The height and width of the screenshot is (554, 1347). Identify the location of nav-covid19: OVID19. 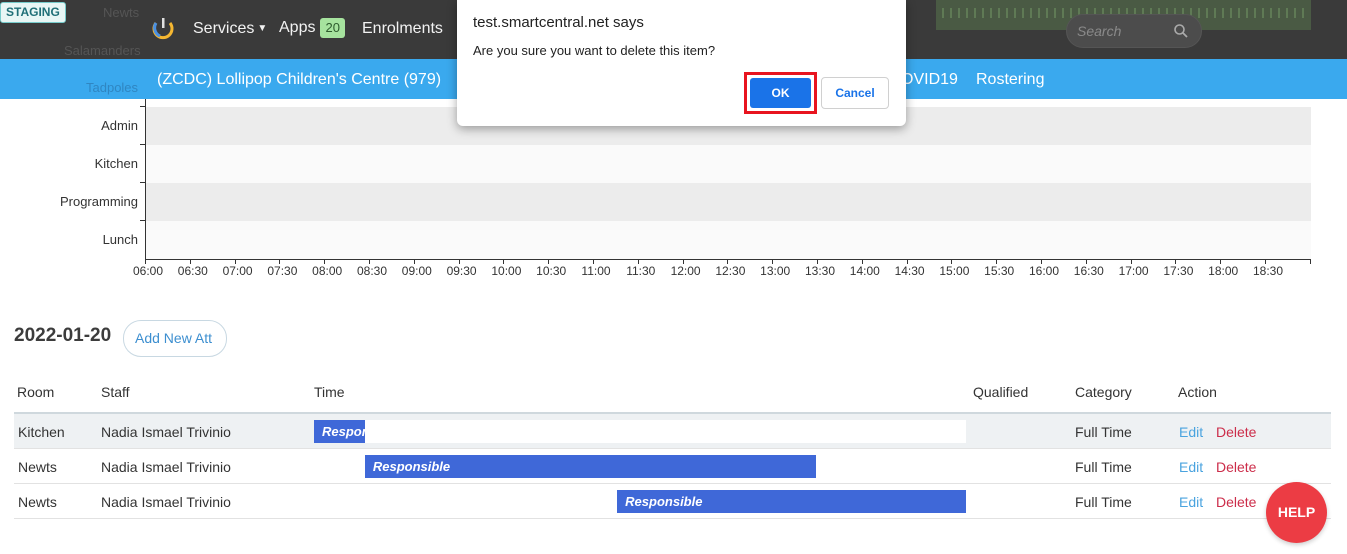
(929, 80).